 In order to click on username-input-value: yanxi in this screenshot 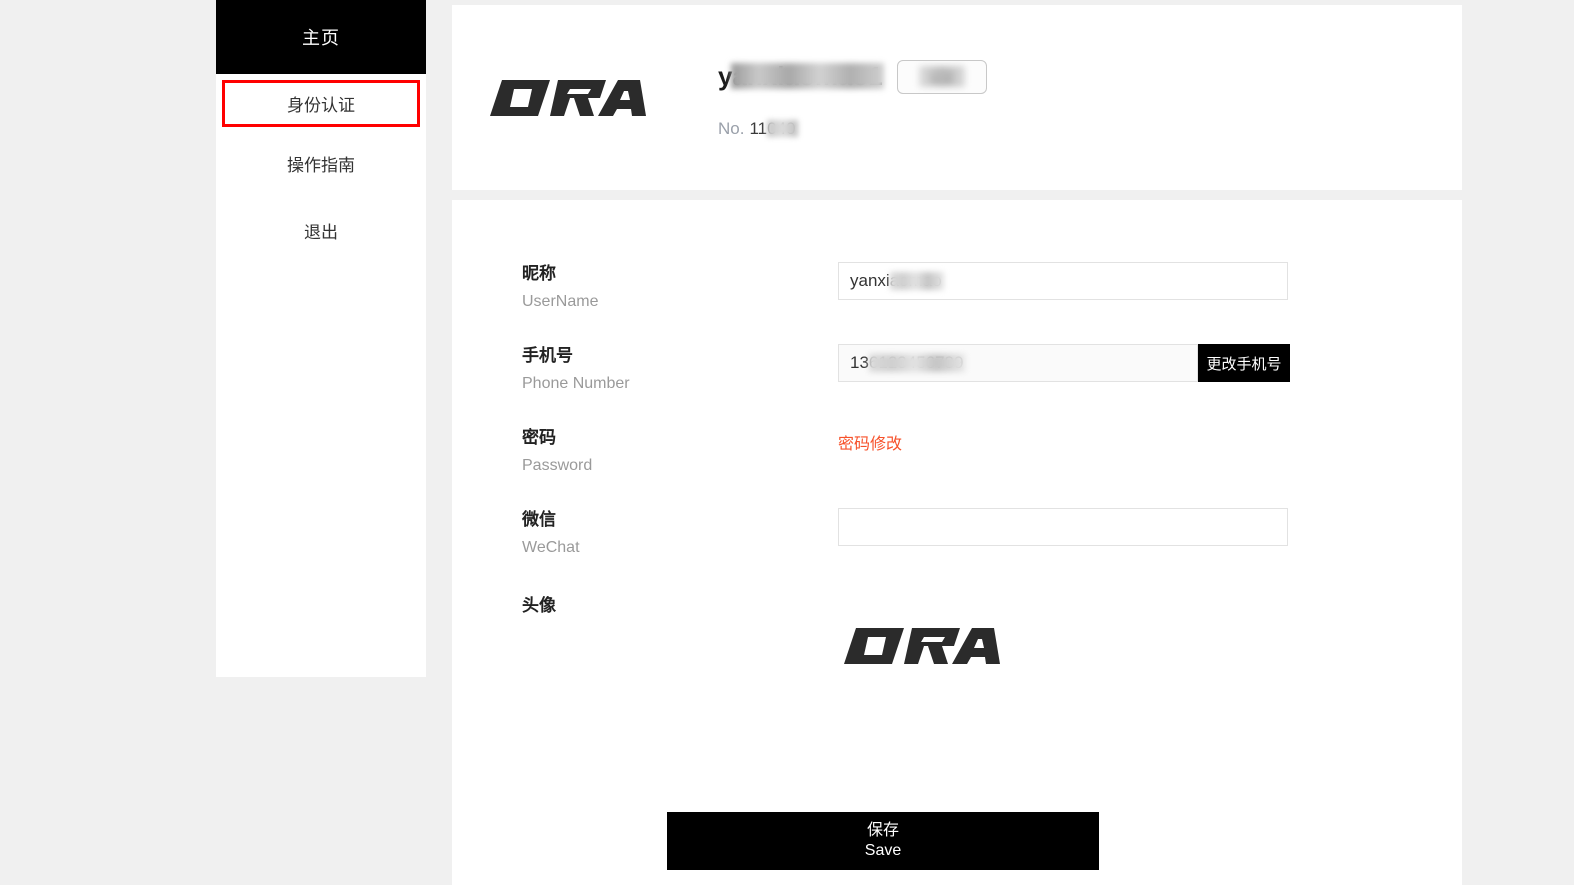, I will do `click(870, 280)`.